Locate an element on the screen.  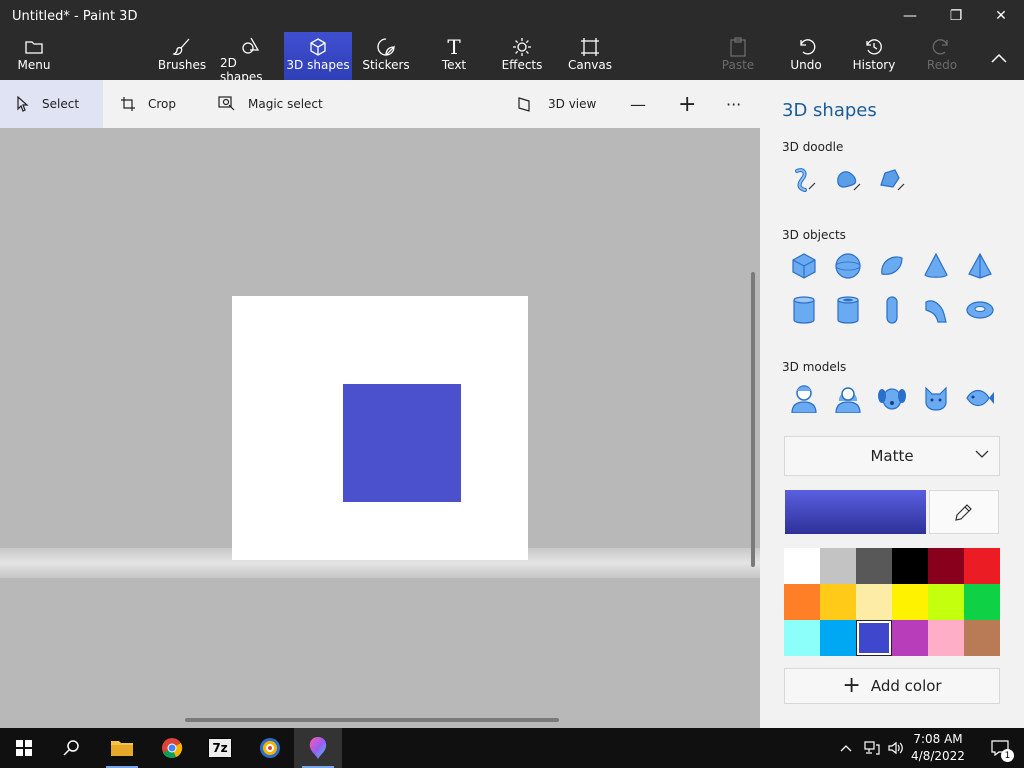
file-explorer-button is located at coordinates (122, 748).